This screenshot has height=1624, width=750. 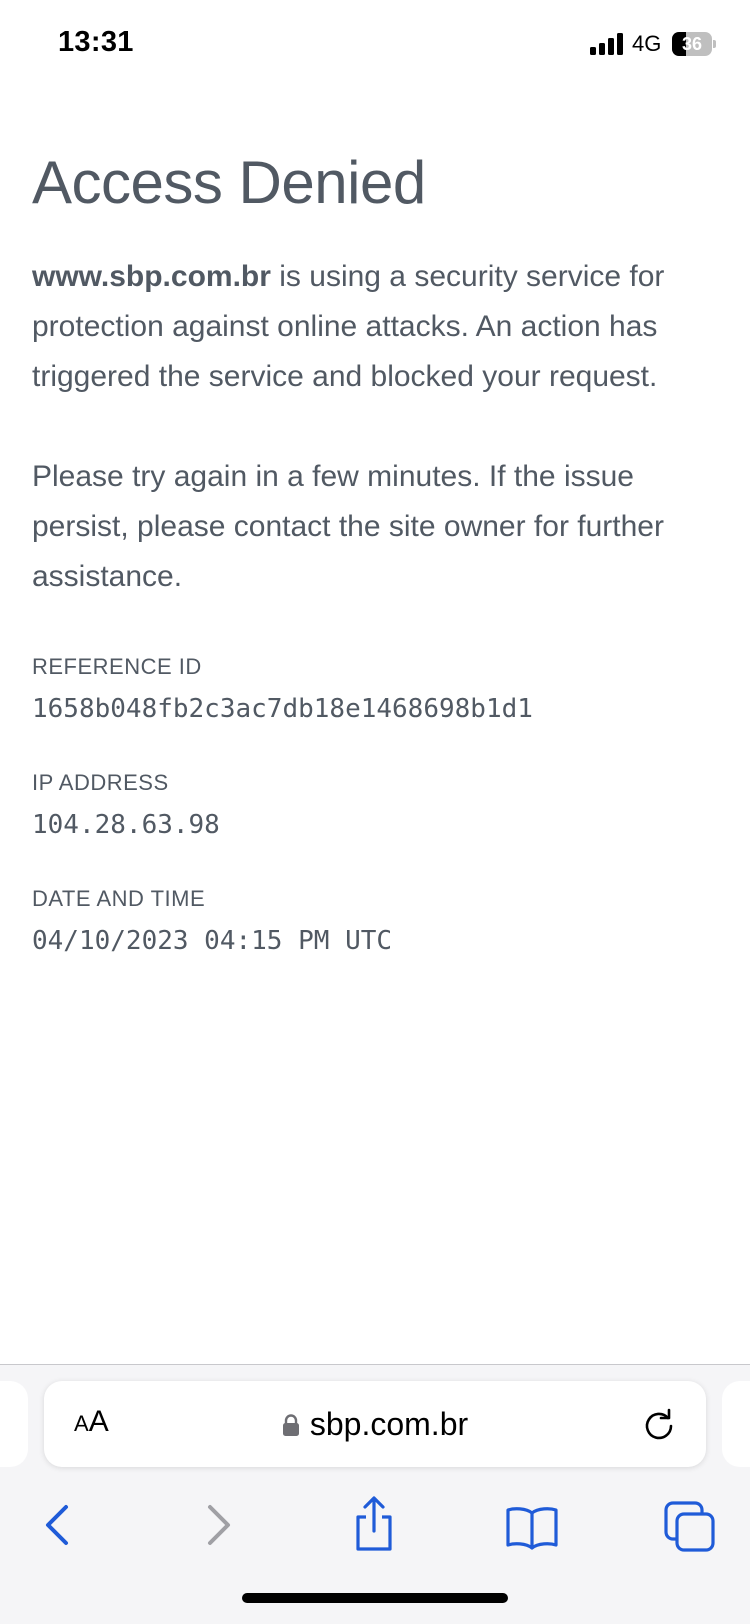 I want to click on reference-id-label: REFERENCE ID, so click(x=117, y=666).